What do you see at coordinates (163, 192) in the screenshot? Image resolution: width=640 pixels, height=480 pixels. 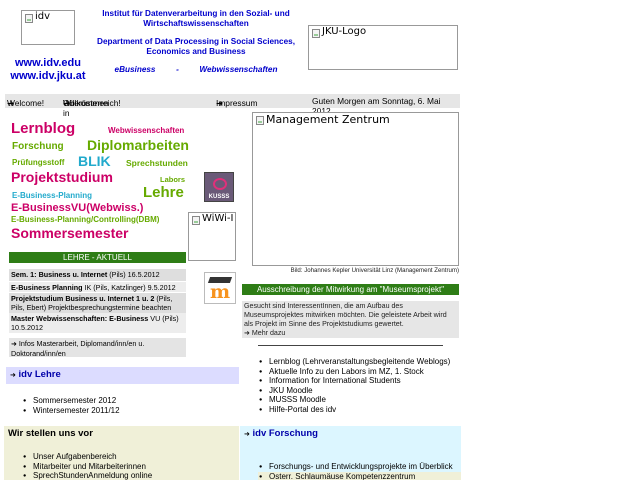 I see `tag-lehre: Lehre` at bounding box center [163, 192].